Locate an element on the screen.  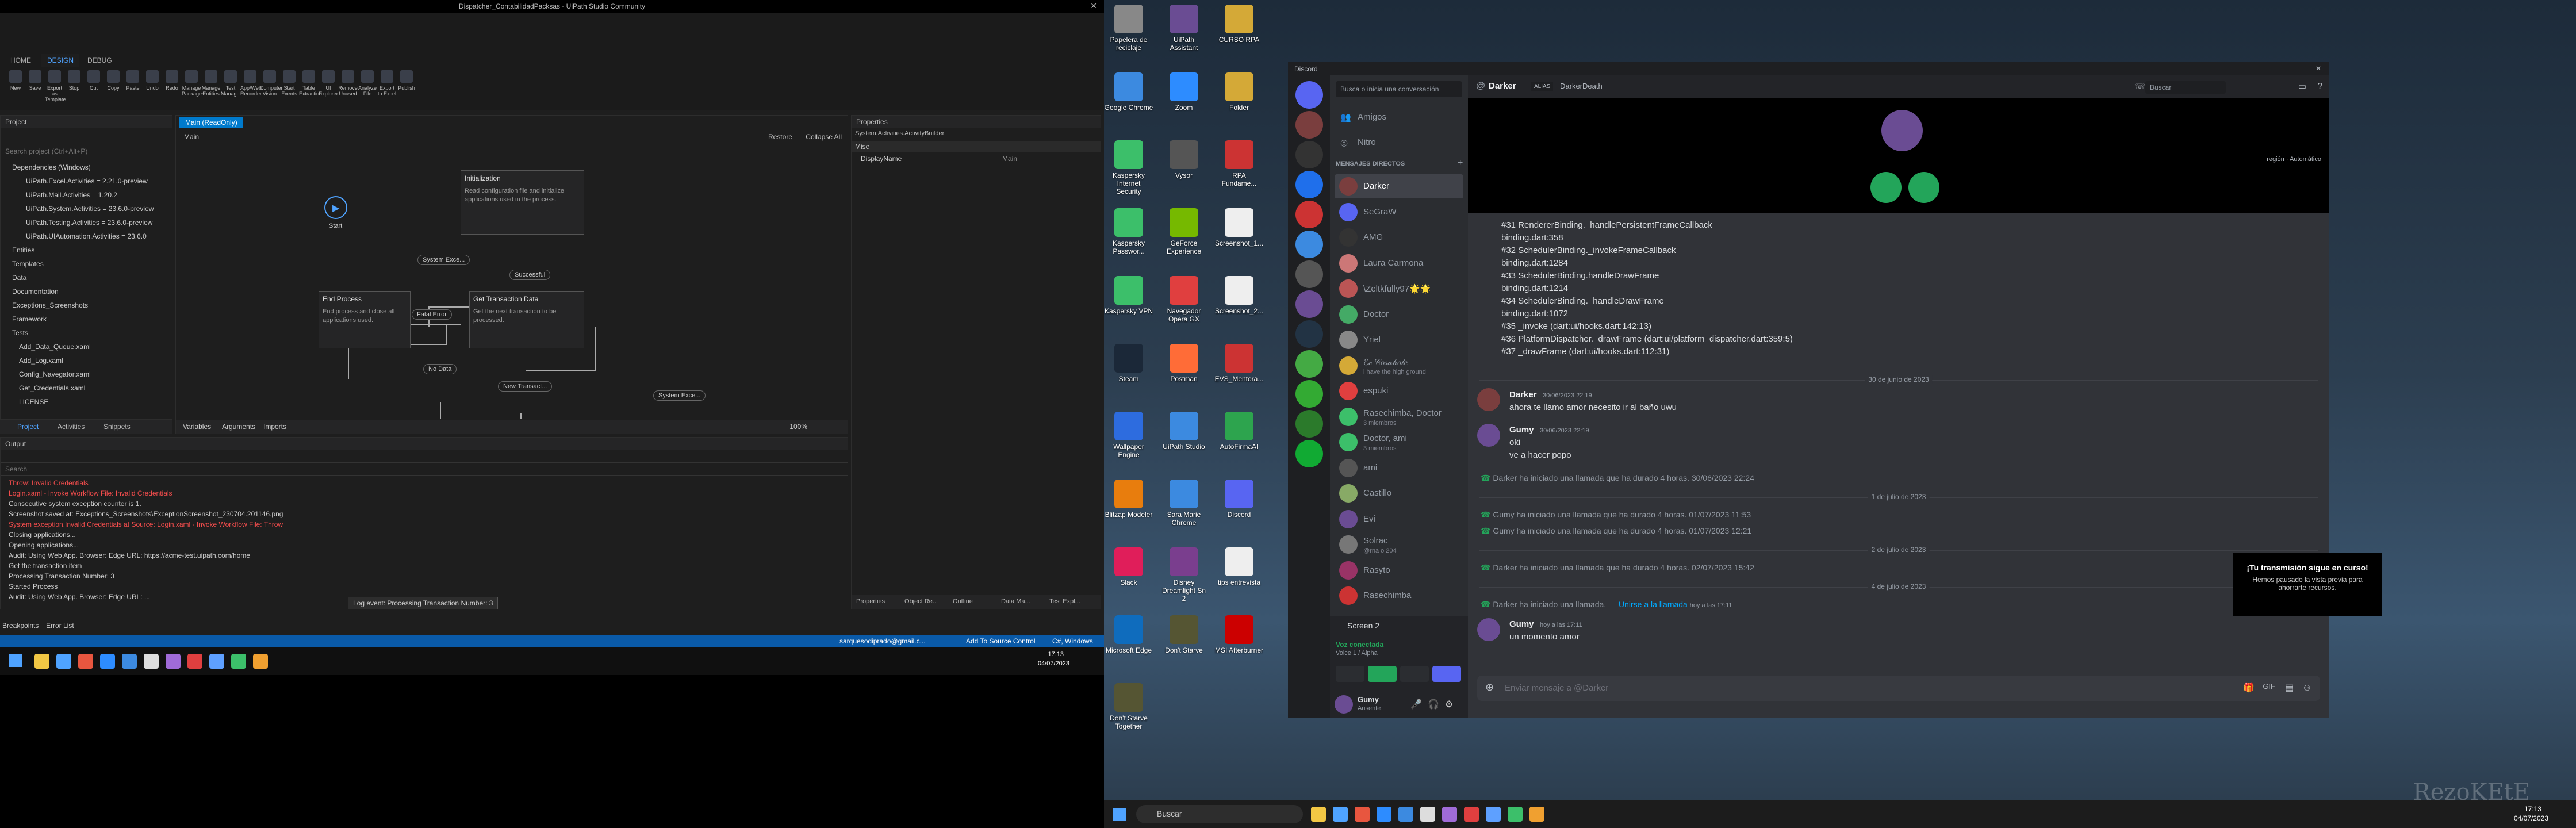
voice-call-button is located at coordinates (1923, 187).